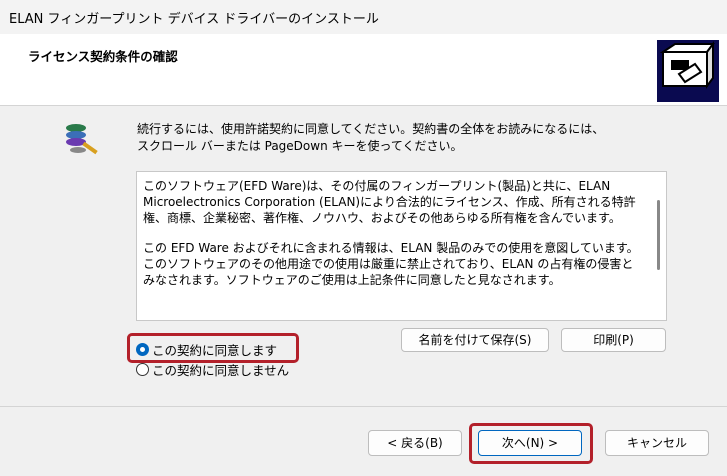 The image size is (727, 476). I want to click on install-icon, so click(82, 140).